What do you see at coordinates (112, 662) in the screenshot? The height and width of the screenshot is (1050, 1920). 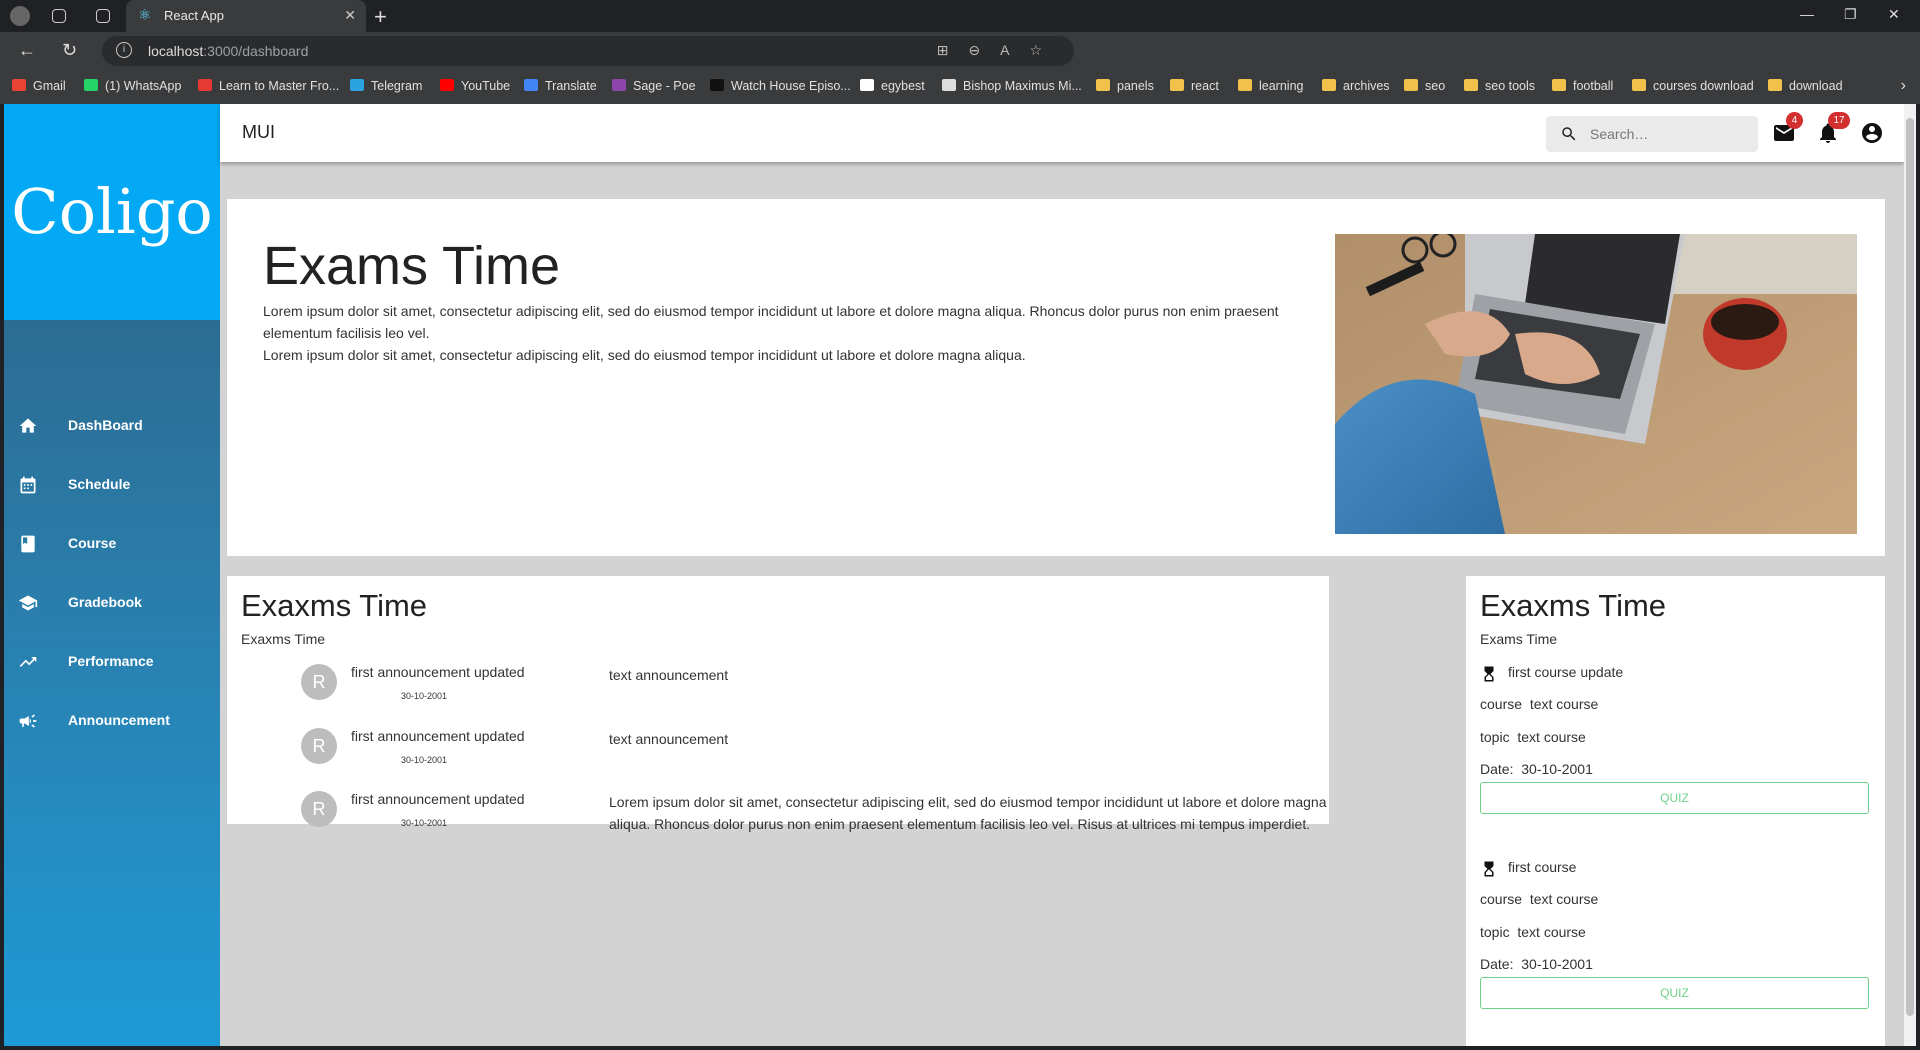 I see `sidebar-item-performance: Performance` at bounding box center [112, 662].